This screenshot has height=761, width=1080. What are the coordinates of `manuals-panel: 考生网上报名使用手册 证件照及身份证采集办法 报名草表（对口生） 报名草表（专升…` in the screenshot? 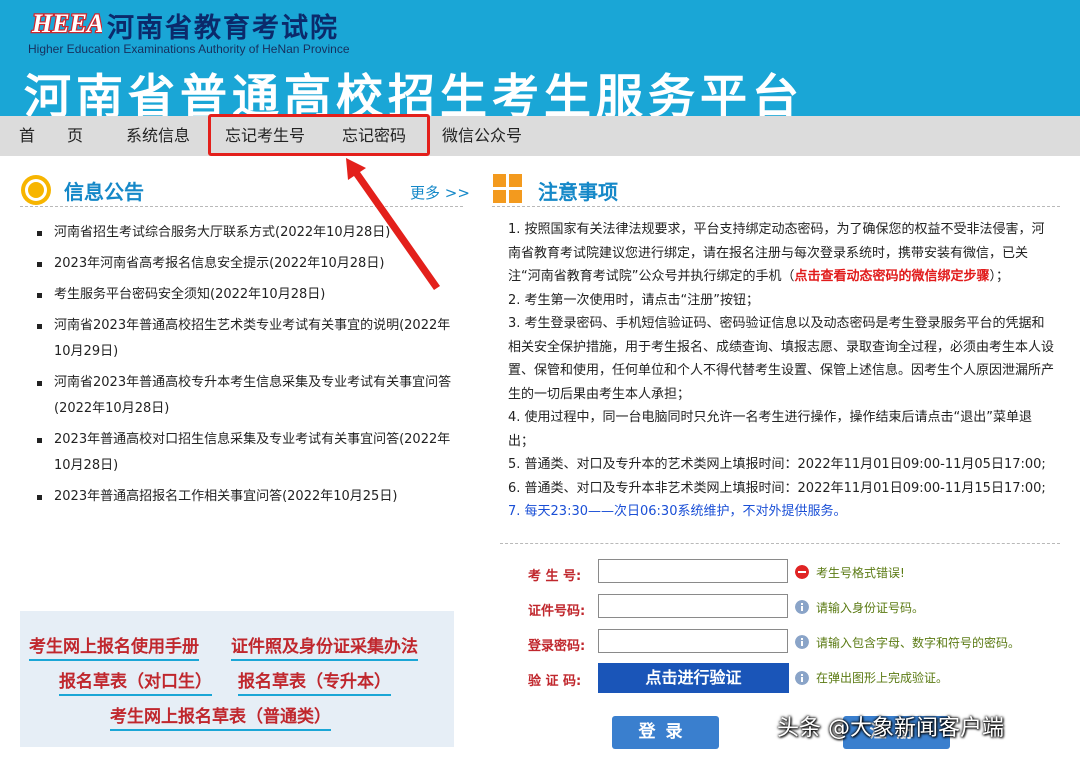 It's located at (237, 679).